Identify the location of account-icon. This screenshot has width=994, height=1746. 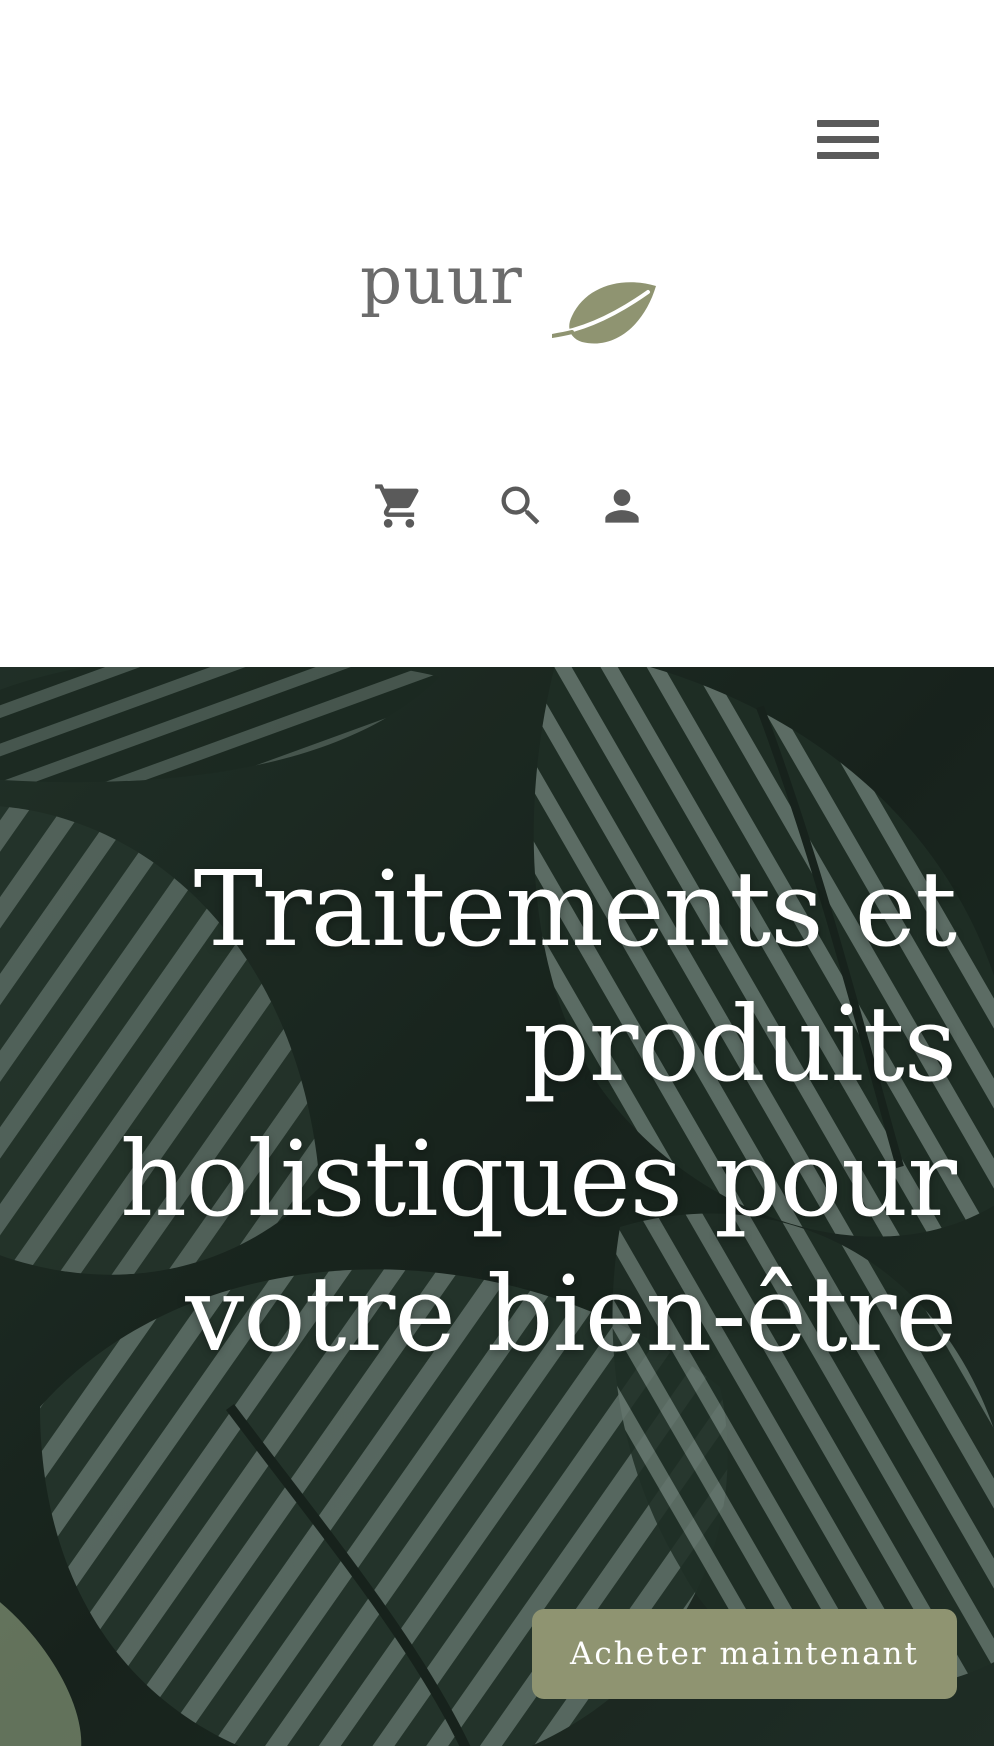
(622, 506).